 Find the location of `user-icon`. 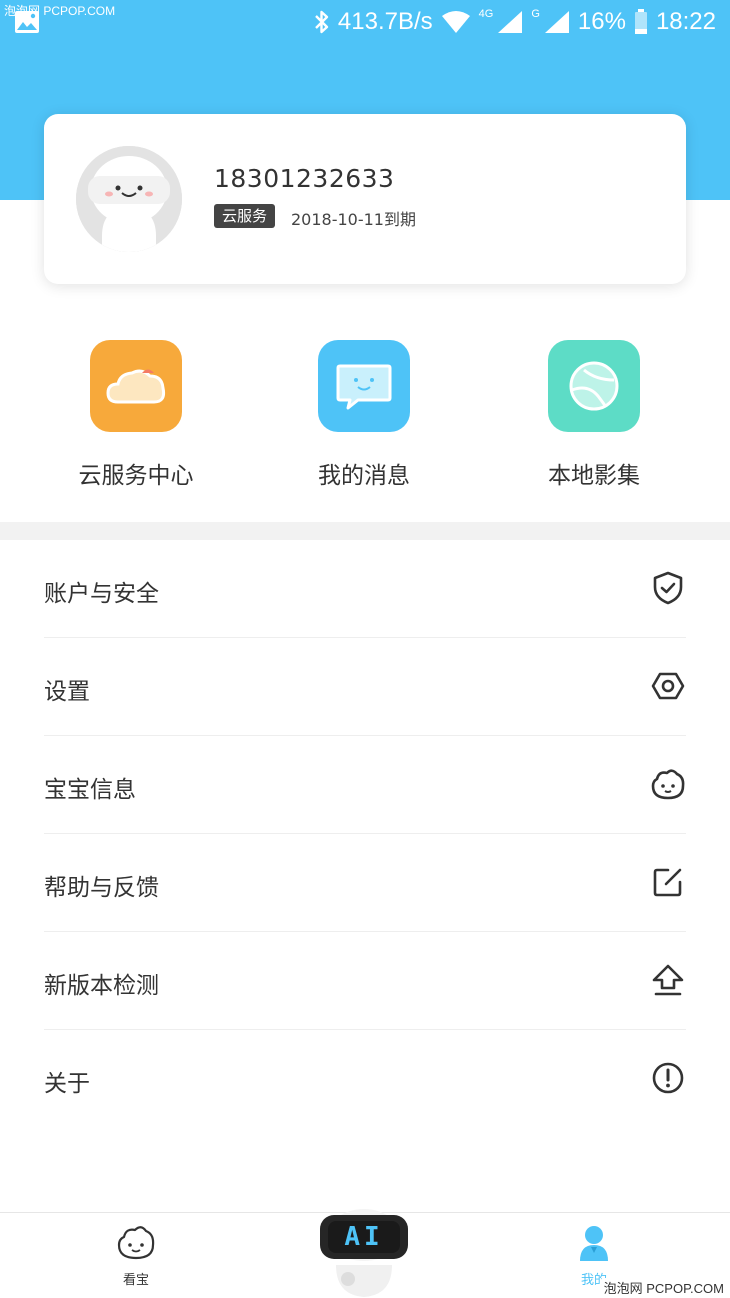

user-icon is located at coordinates (594, 1243).